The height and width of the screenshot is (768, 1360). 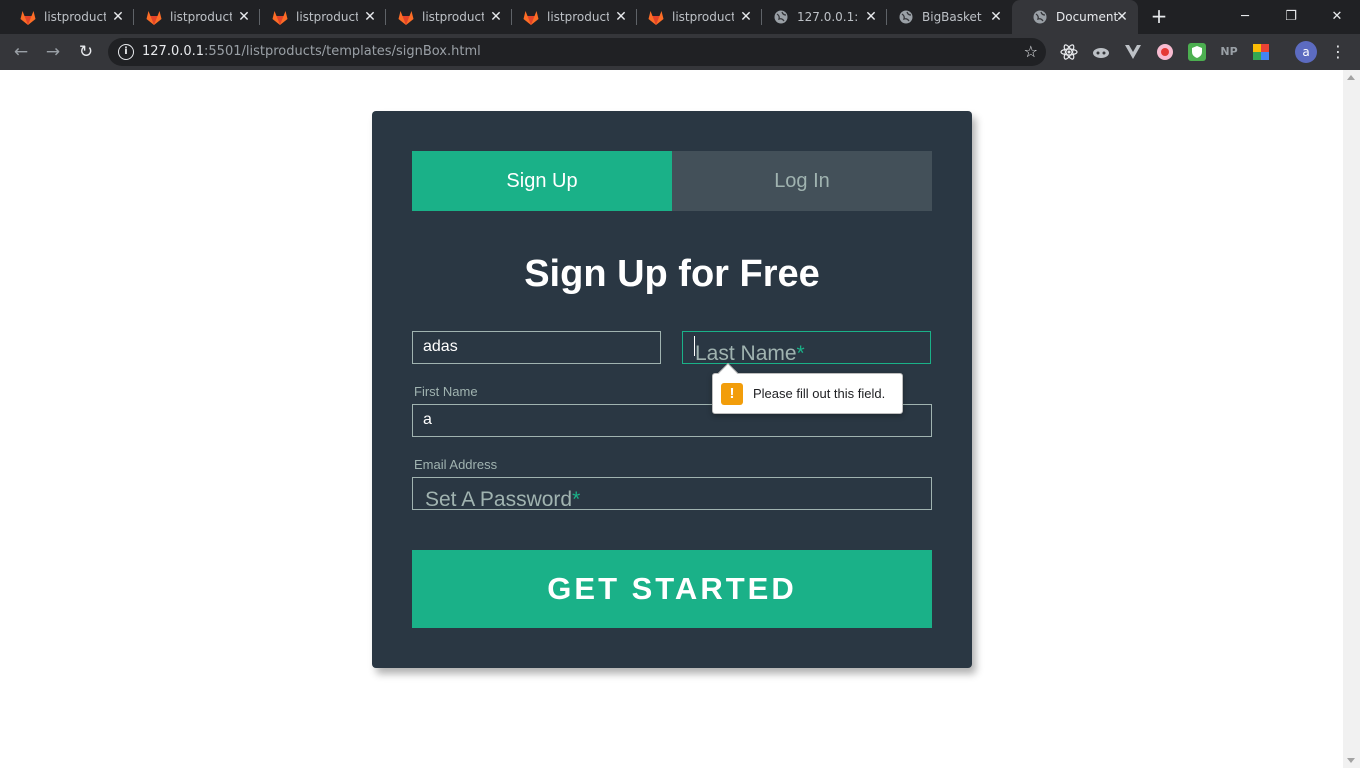 I want to click on back-arrow-icon: ←, so click(x=21, y=52).